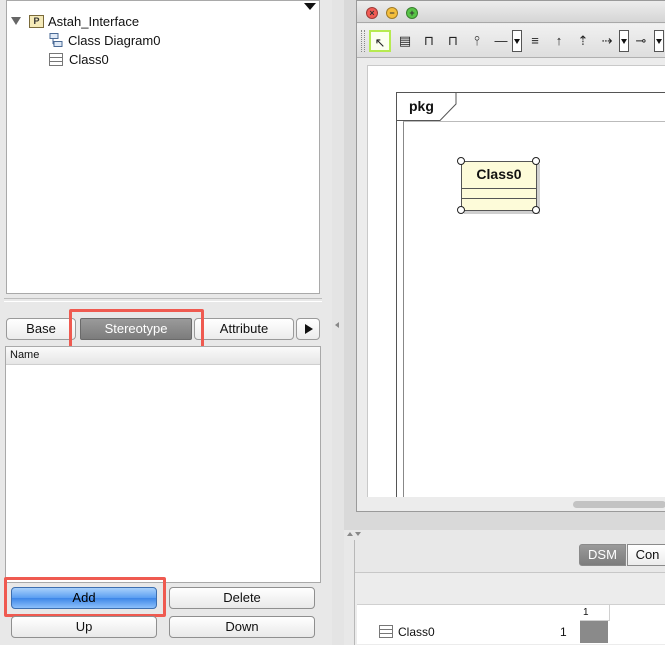  Describe the element at coordinates (504, 534) in the screenshot. I see `bottom-splitter` at that location.